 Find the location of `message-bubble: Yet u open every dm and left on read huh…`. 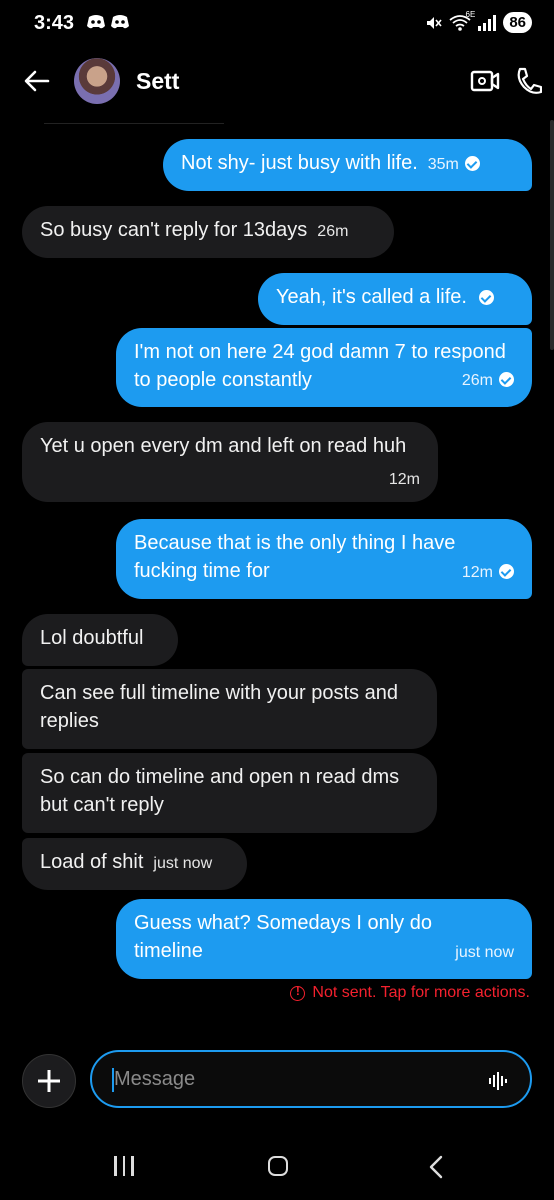

message-bubble: Yet u open every dm and left on read huh… is located at coordinates (230, 462).